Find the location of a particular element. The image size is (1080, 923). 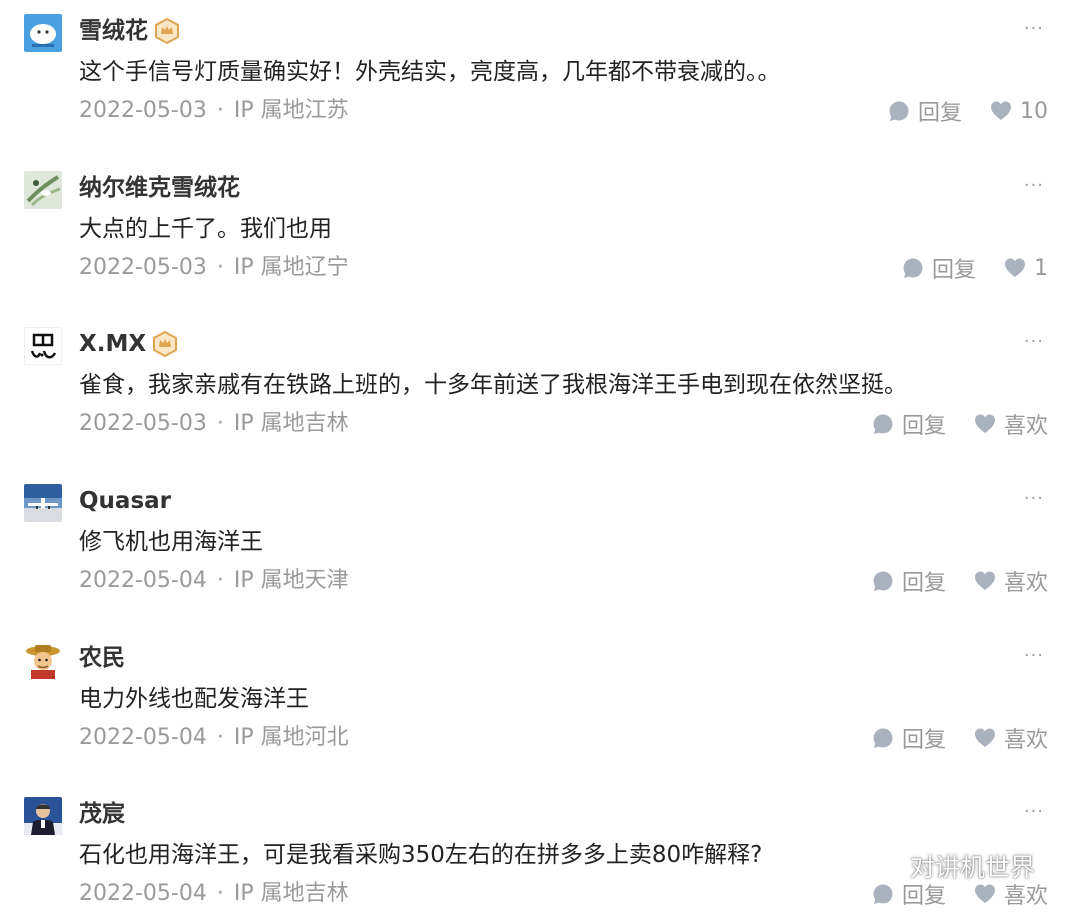

username: 纳尔维克雪绒花 is located at coordinates (159, 188).